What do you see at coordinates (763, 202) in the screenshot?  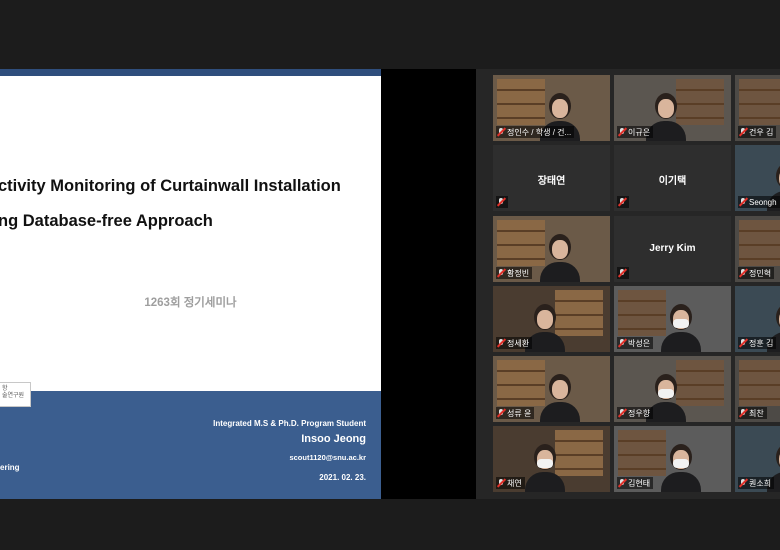 I see `participant-name: Seongh` at bounding box center [763, 202].